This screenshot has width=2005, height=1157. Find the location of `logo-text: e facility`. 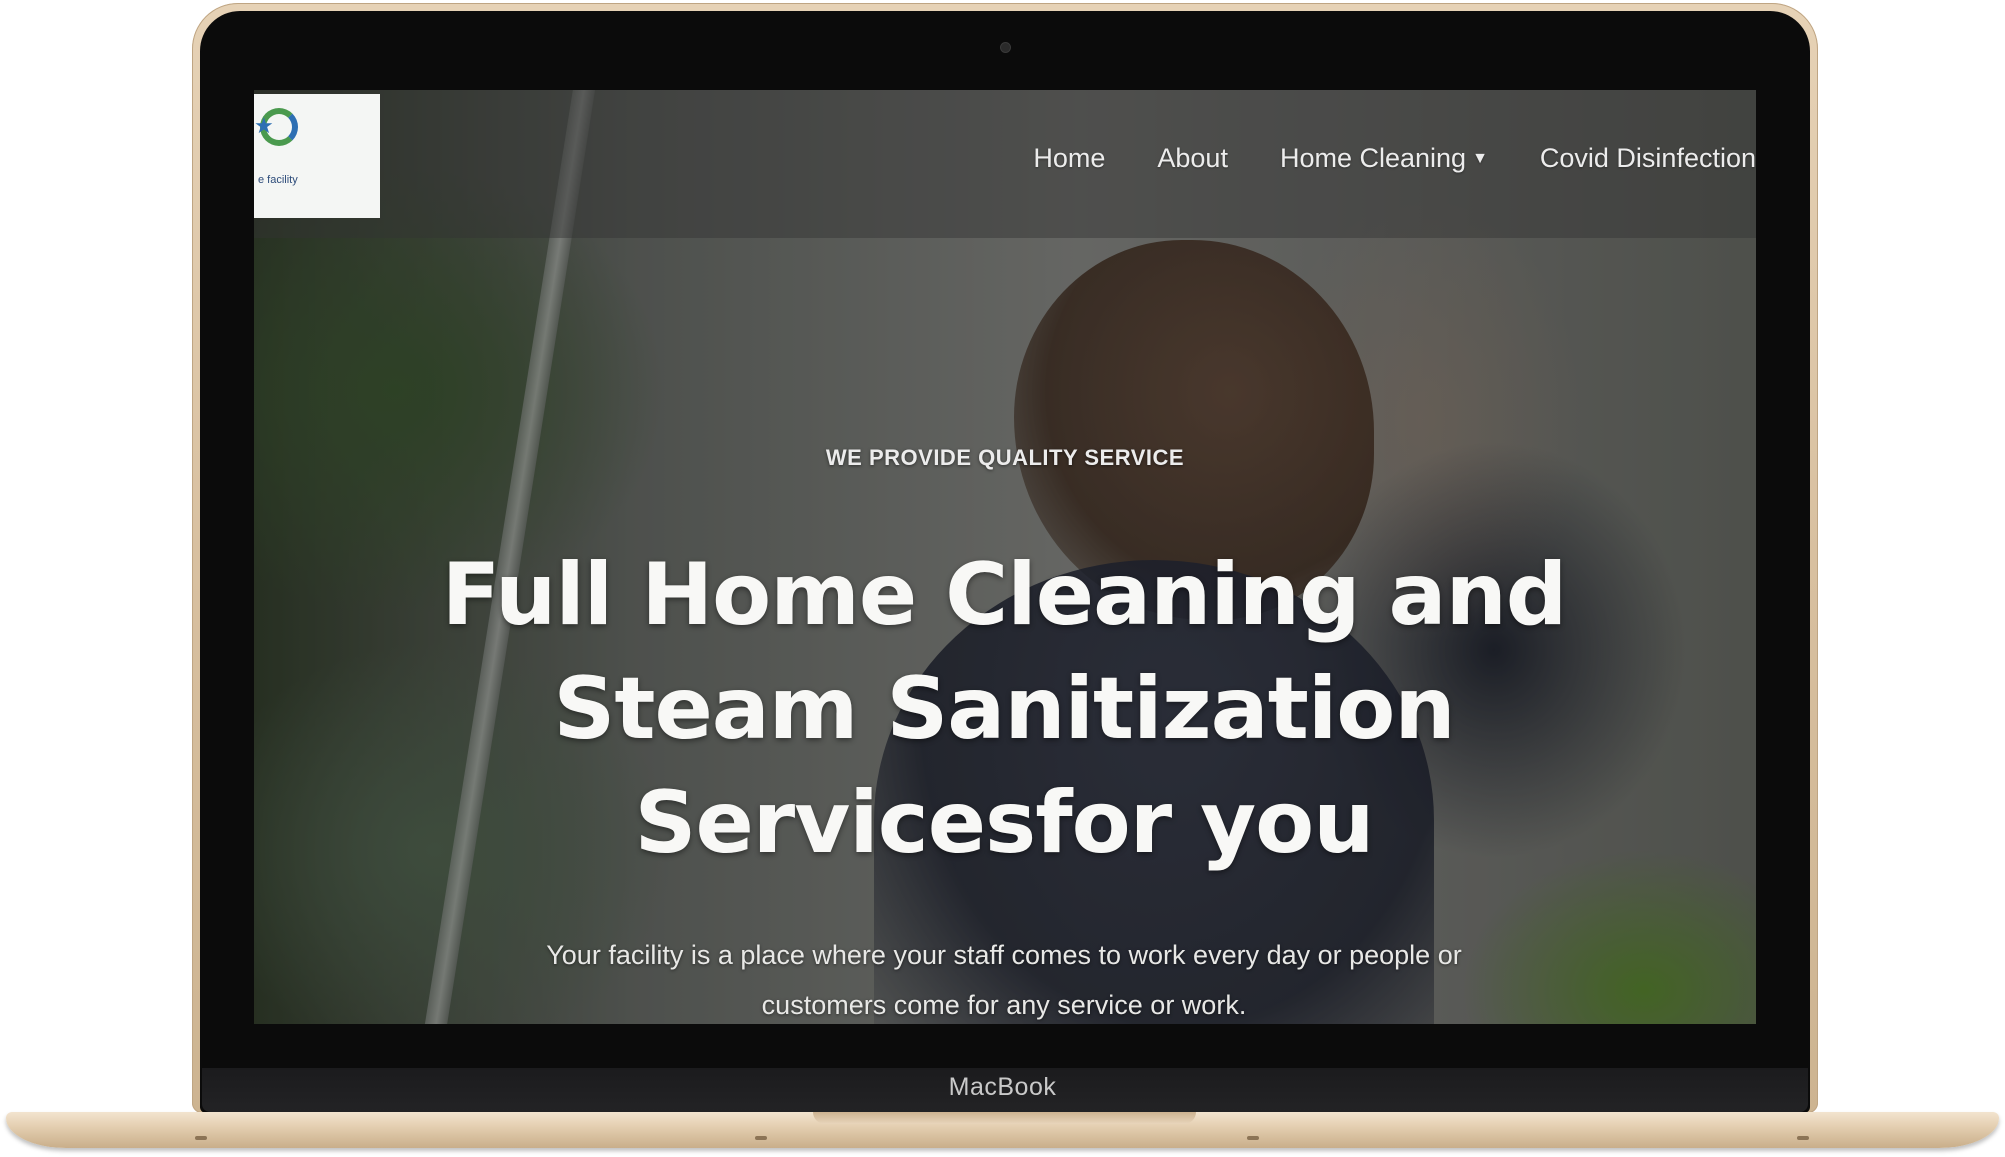

logo-text: e facility is located at coordinates (278, 180).